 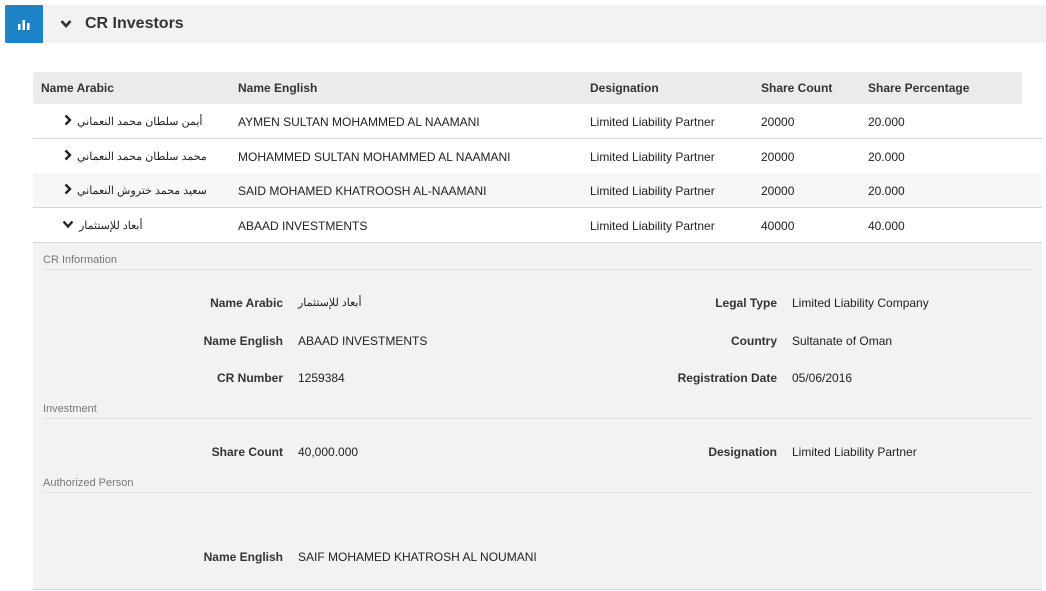 What do you see at coordinates (525, 24) in the screenshot?
I see `panel-header: CR Investors` at bounding box center [525, 24].